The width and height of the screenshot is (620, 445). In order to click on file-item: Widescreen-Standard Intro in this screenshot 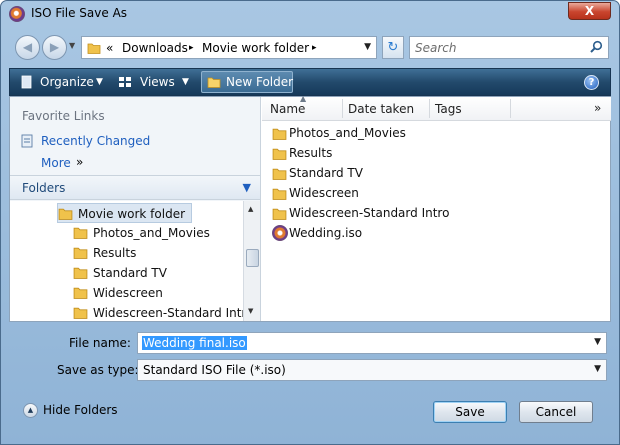, I will do `click(436, 213)`.